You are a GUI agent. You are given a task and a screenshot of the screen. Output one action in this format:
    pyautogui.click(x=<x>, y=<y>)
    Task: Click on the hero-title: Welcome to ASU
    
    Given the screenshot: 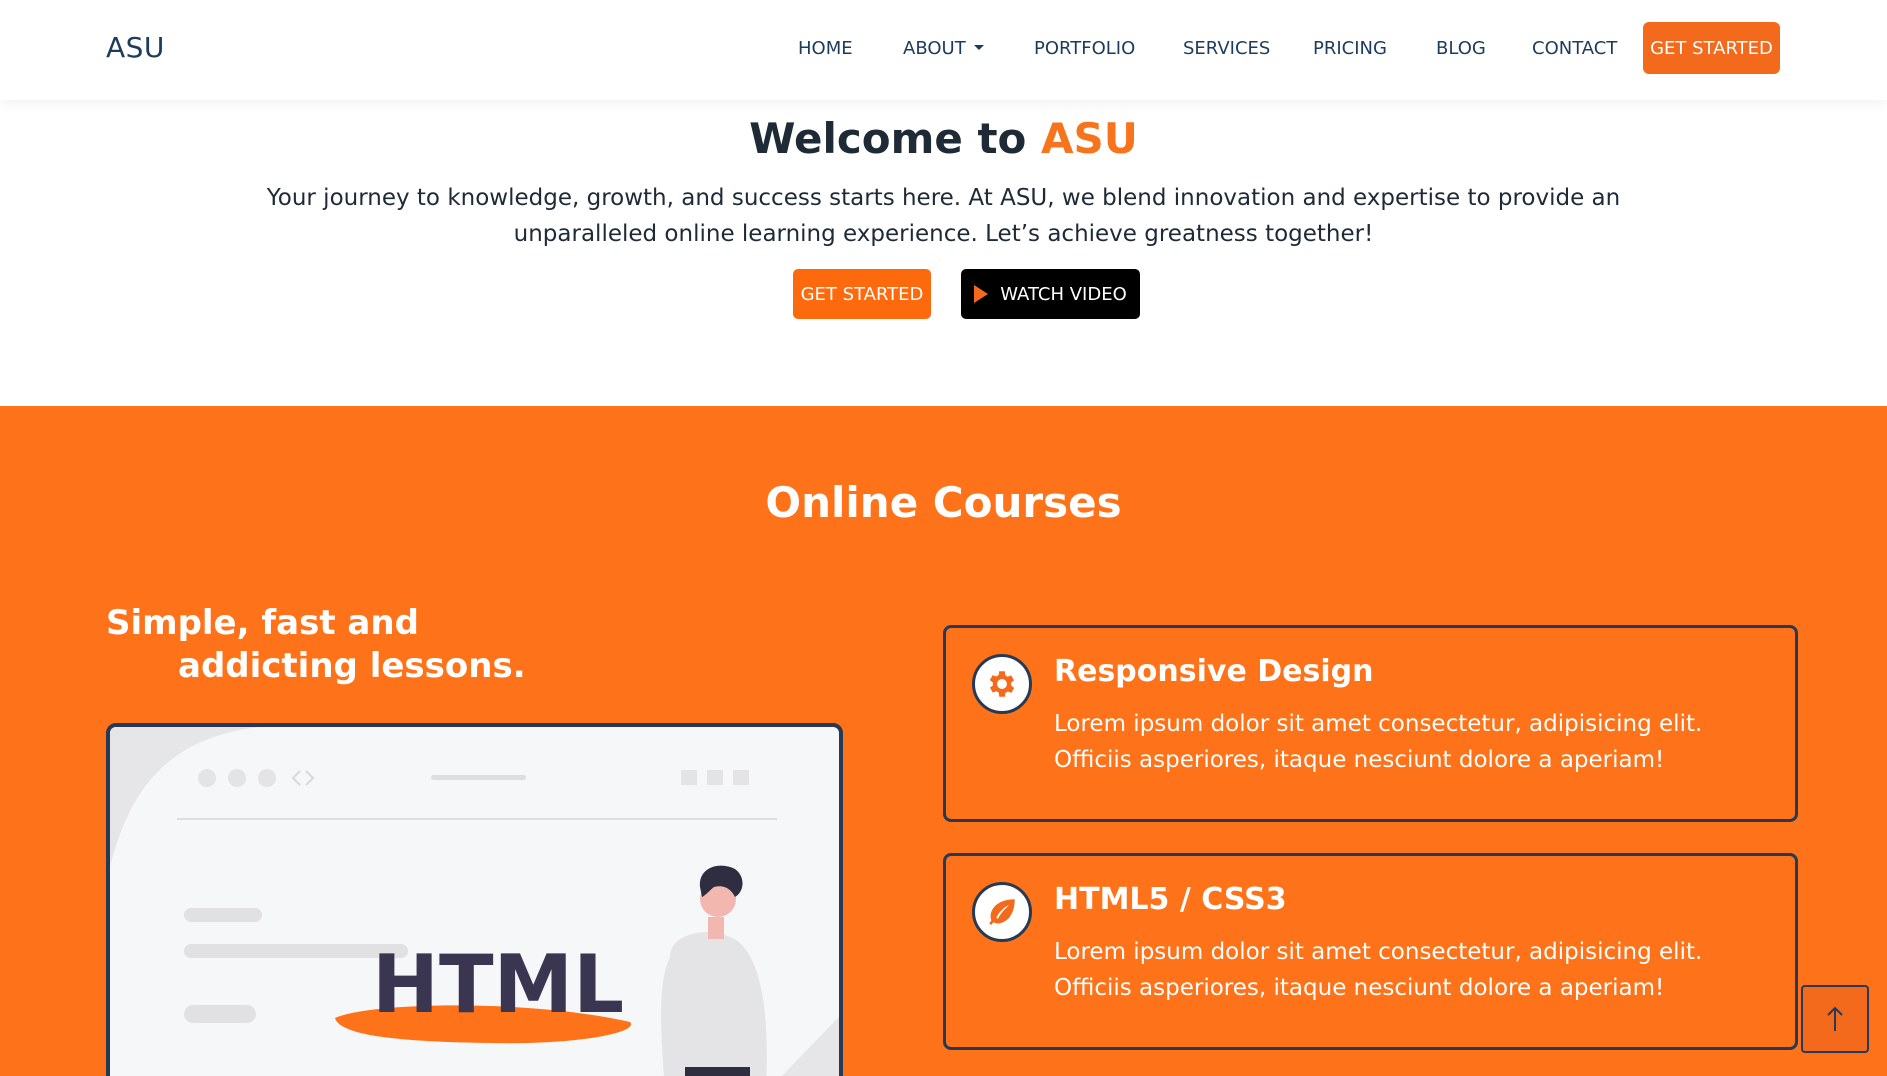 What is the action you would take?
    pyautogui.click(x=943, y=138)
    